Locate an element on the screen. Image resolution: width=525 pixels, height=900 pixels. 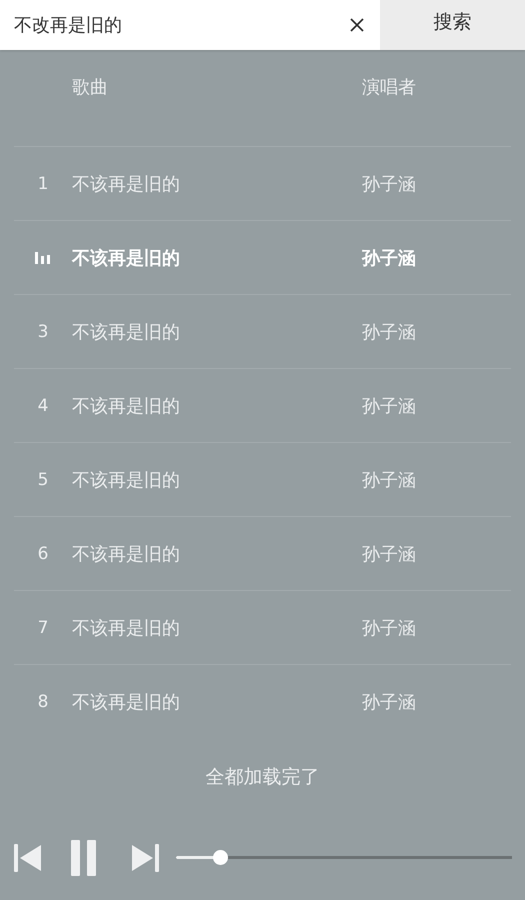
slider-thumb is located at coordinates (220, 857).